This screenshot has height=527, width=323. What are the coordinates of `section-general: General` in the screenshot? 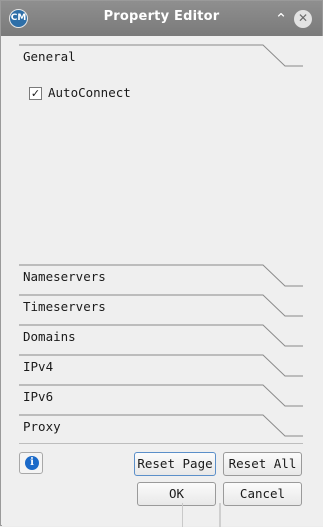 It's located at (163, 59).